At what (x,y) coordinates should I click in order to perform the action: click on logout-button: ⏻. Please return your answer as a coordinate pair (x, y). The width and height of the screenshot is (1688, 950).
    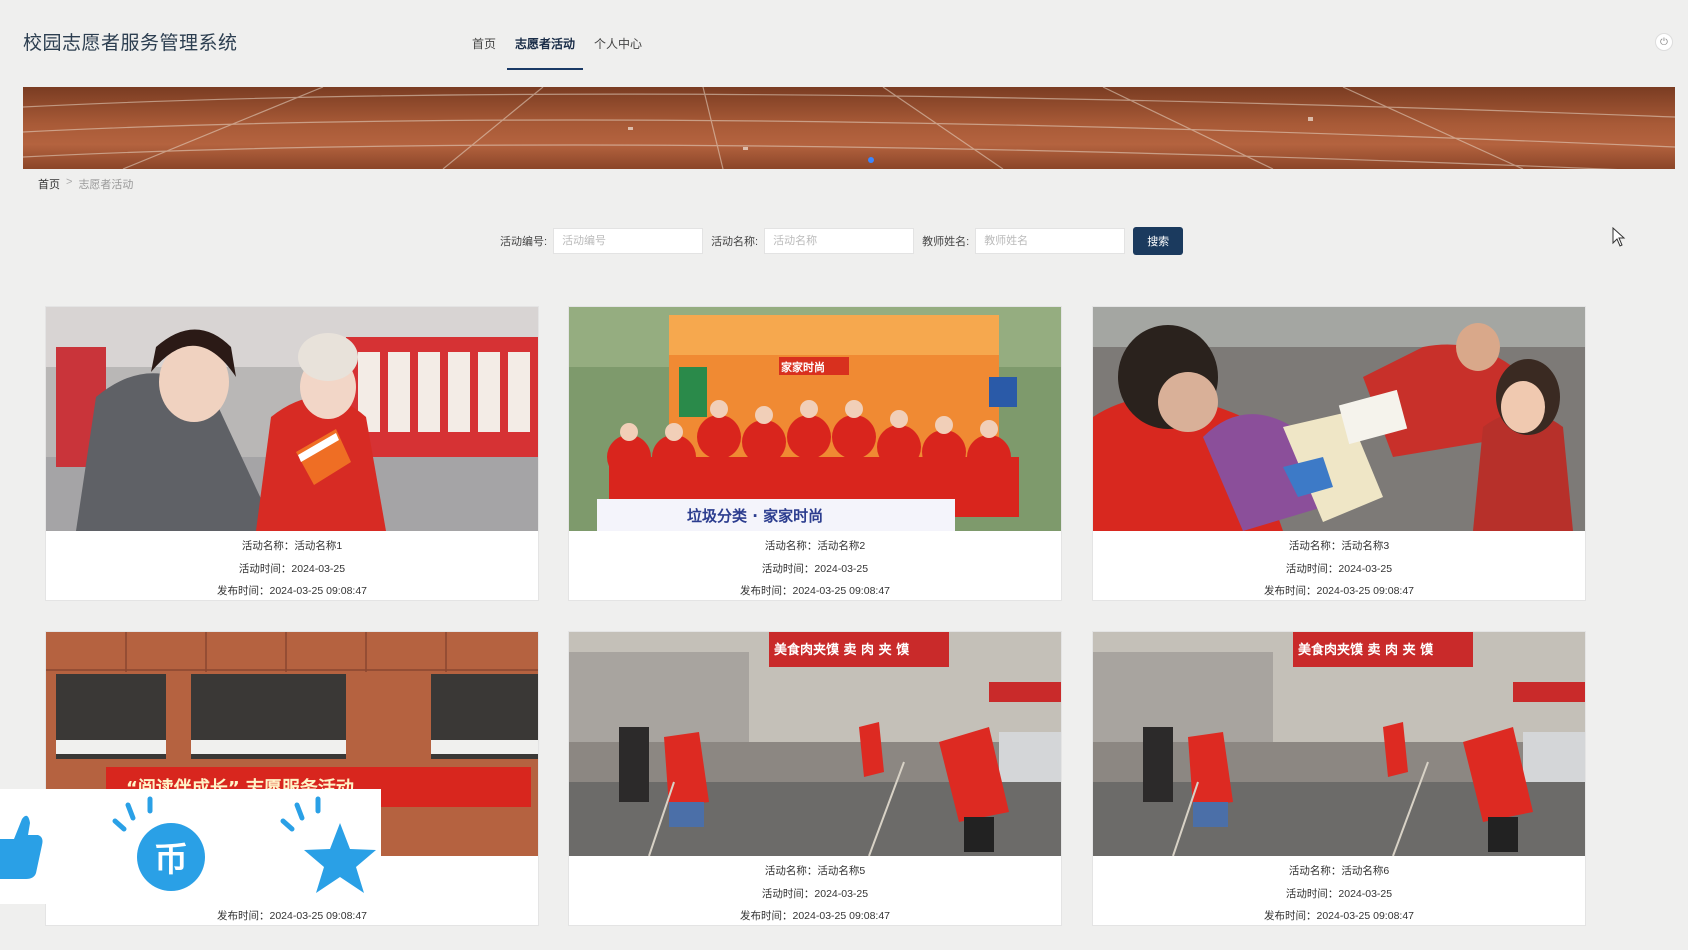
    Looking at the image, I should click on (1664, 42).